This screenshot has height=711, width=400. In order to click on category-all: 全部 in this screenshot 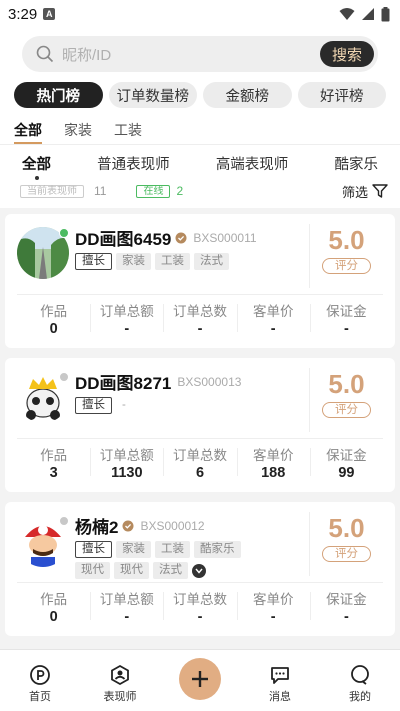, I will do `click(28, 132)`.